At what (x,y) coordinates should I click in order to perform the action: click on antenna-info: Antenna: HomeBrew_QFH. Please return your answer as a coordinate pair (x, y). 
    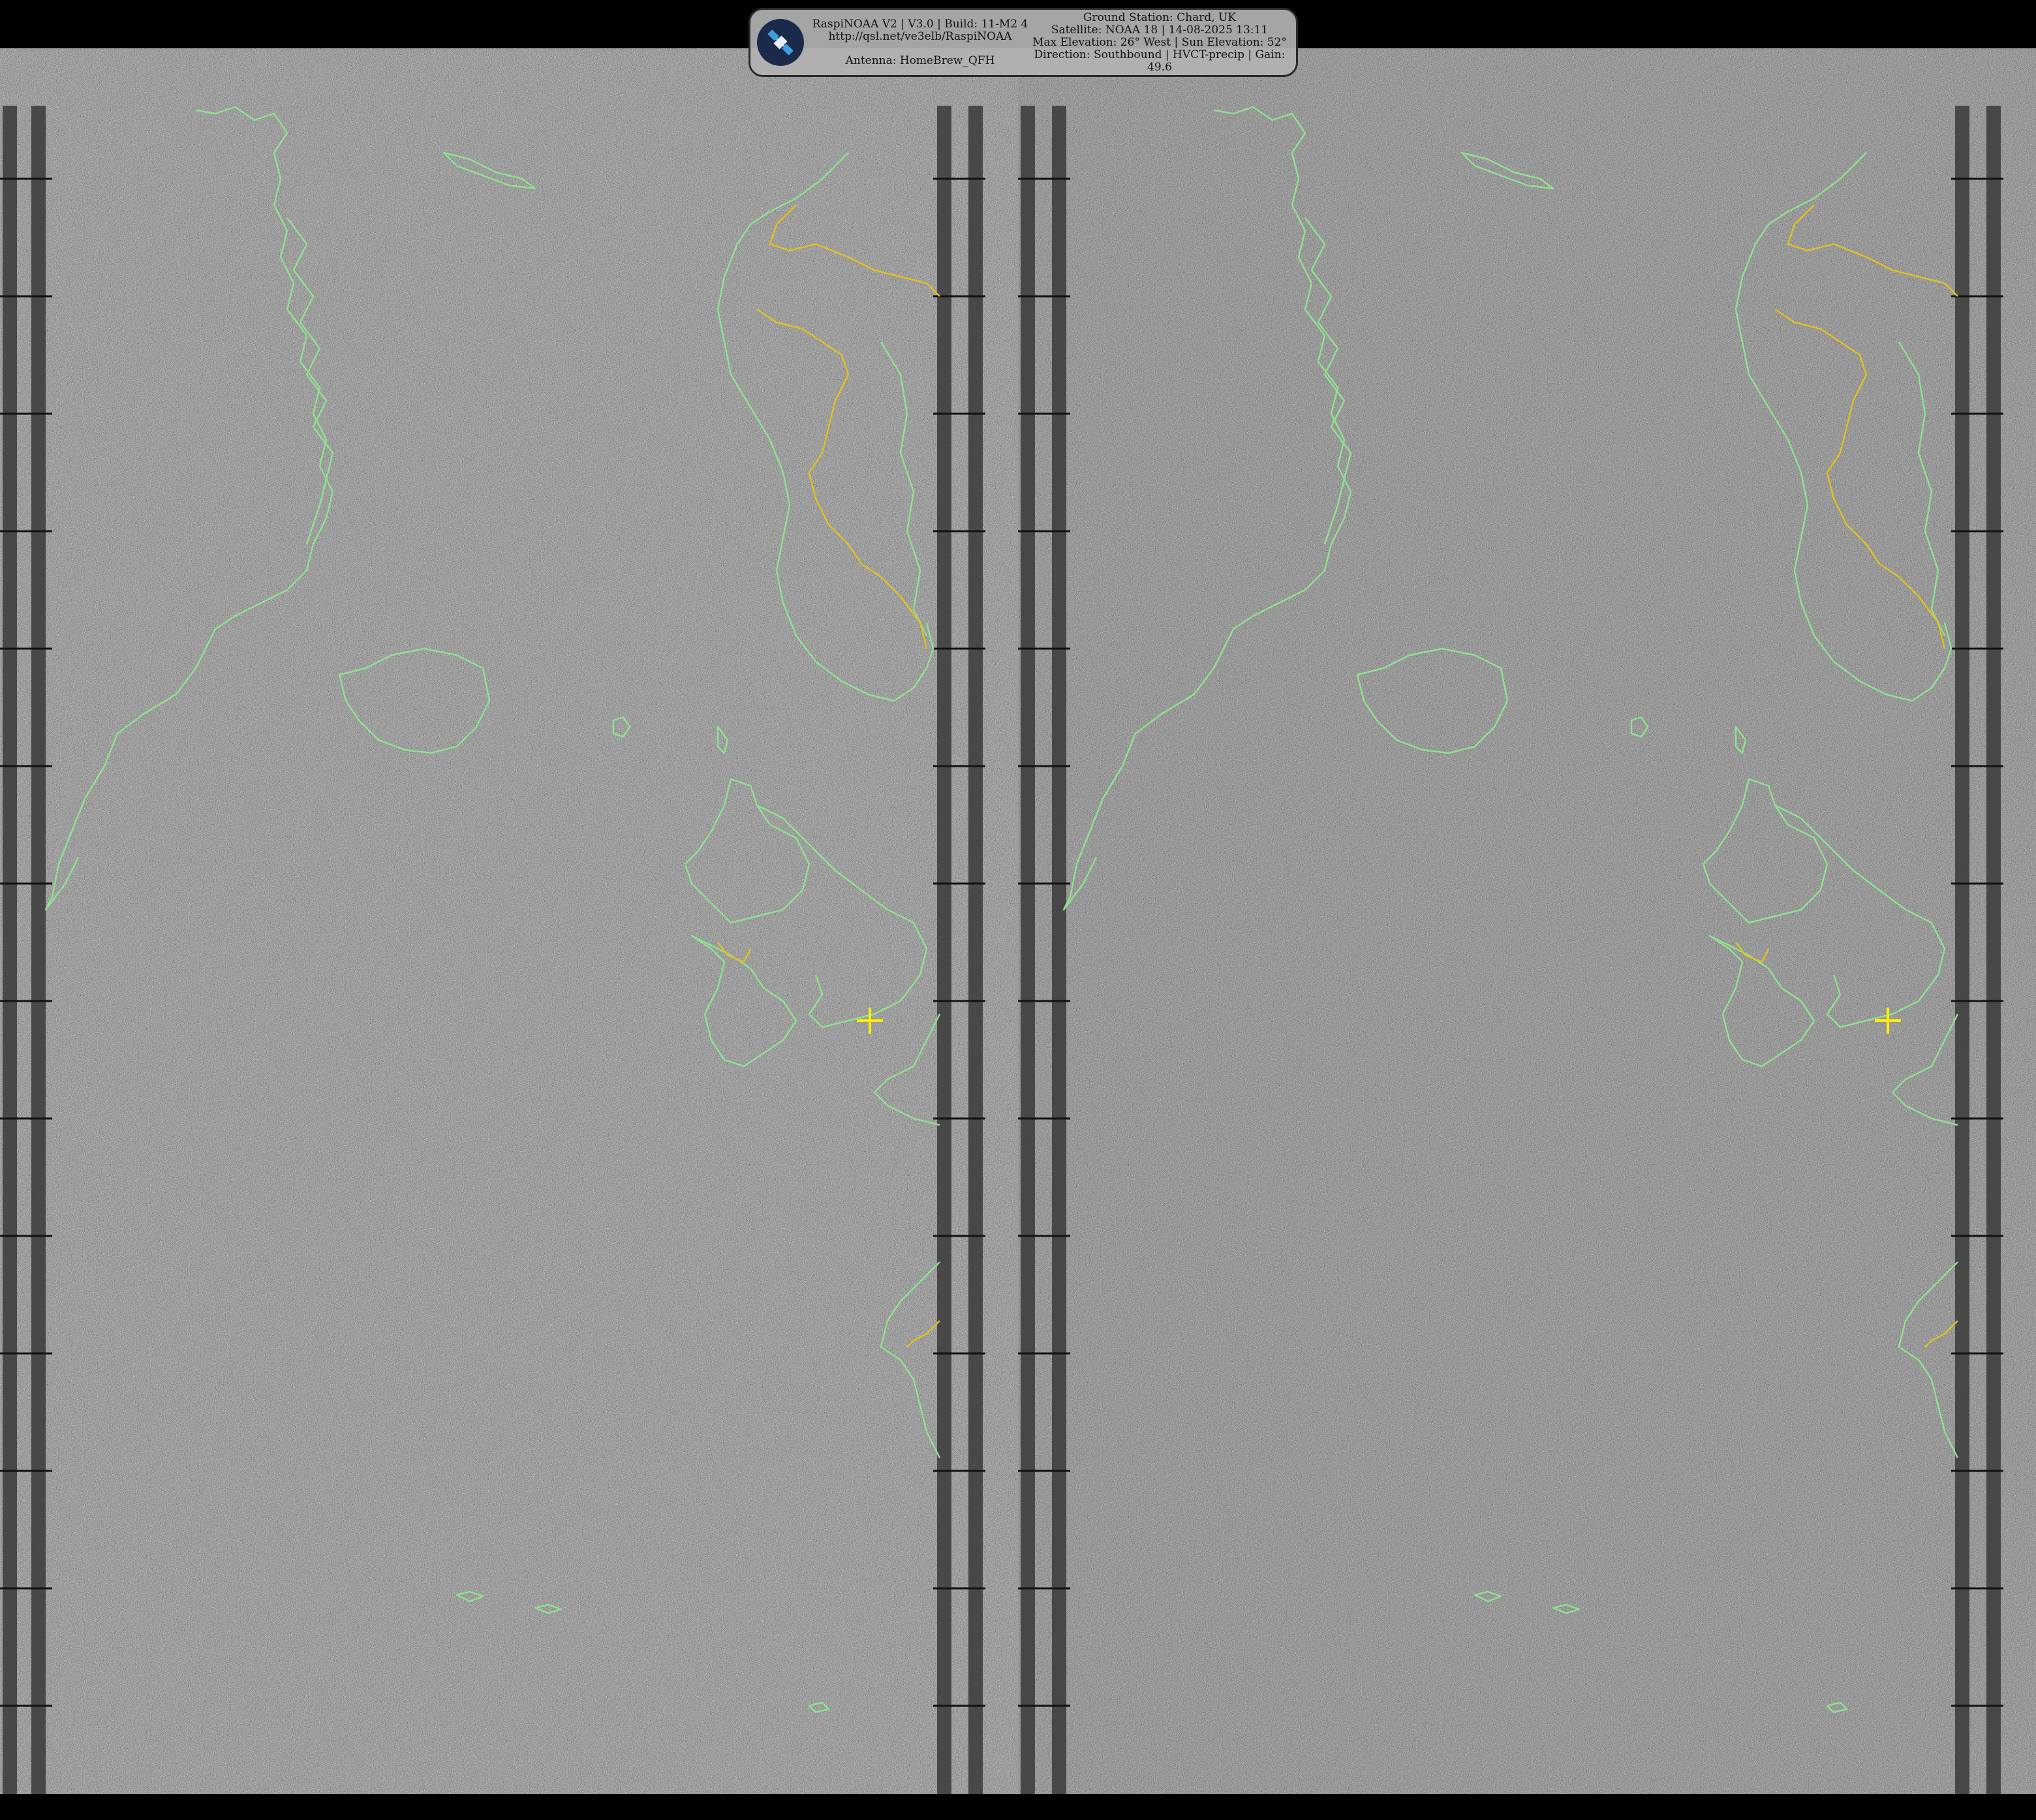
    Looking at the image, I should click on (920, 61).